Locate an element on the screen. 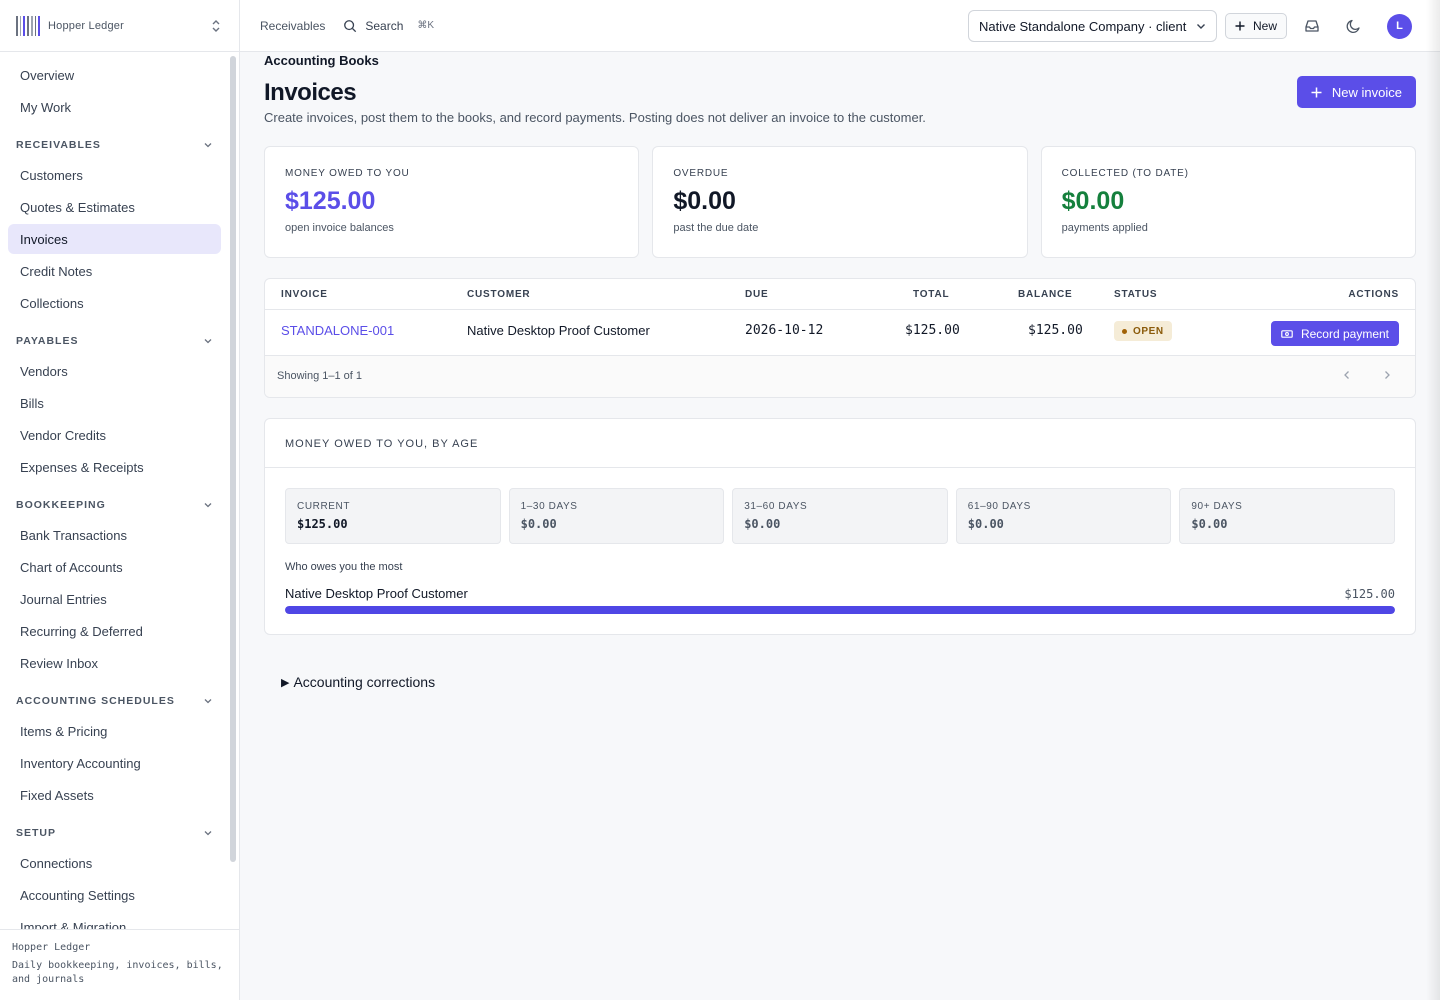 This screenshot has height=1000, width=1440. aging-bucket-label: 90+ DAYS is located at coordinates (1217, 506).